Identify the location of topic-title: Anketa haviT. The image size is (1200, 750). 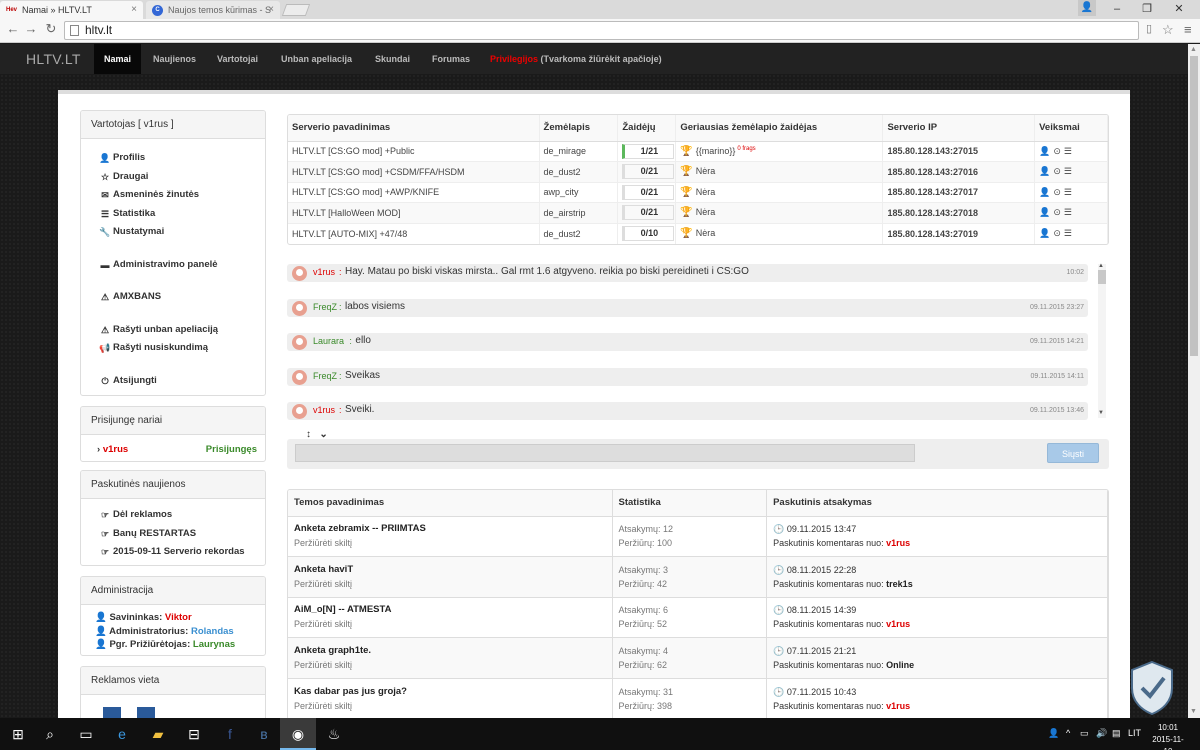
(453, 570).